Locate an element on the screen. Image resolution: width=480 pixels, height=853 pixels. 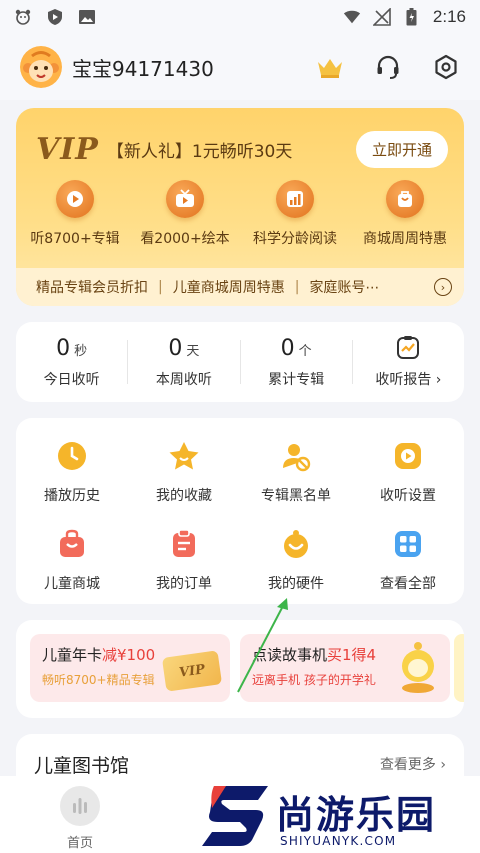
stat-unit: 秒 is located at coordinates (81, 351).